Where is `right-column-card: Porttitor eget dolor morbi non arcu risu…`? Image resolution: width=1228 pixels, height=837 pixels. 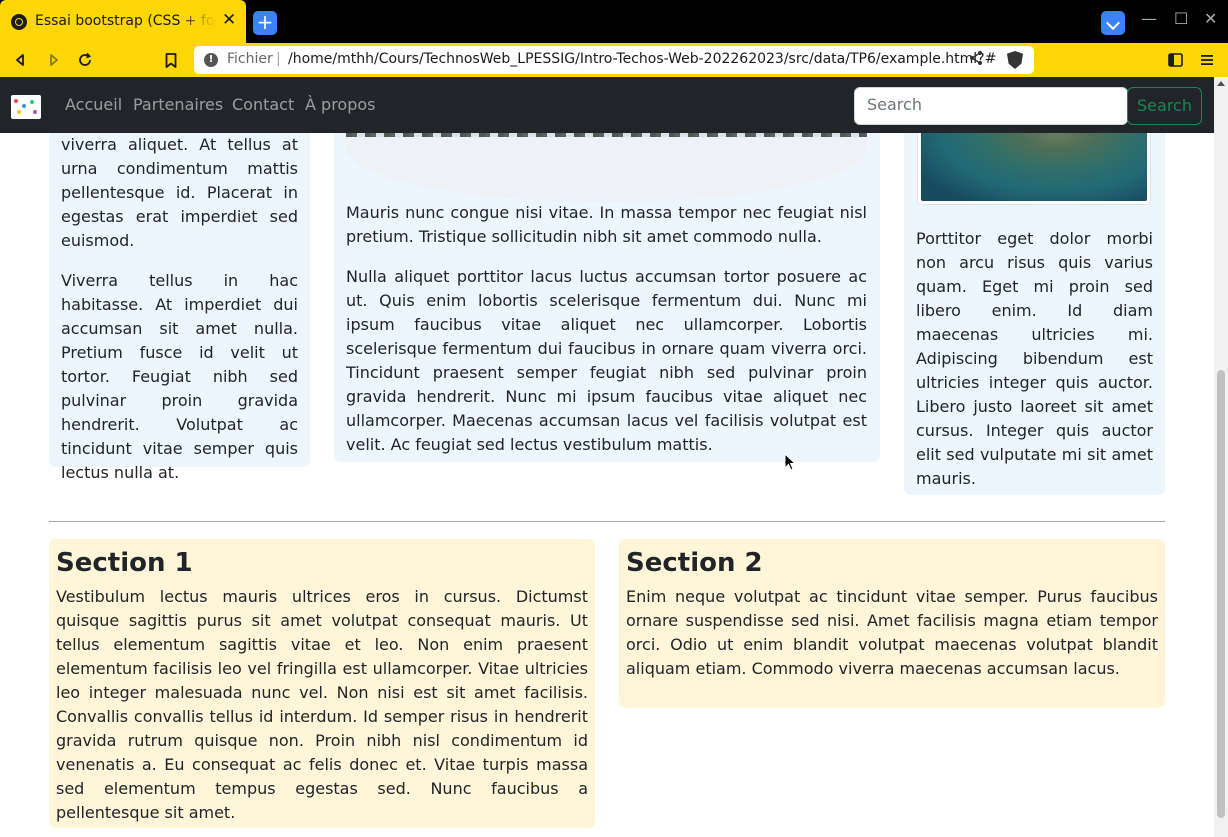
right-column-card: Porttitor eget dolor morbi non arcu risu… is located at coordinates (1034, 286).